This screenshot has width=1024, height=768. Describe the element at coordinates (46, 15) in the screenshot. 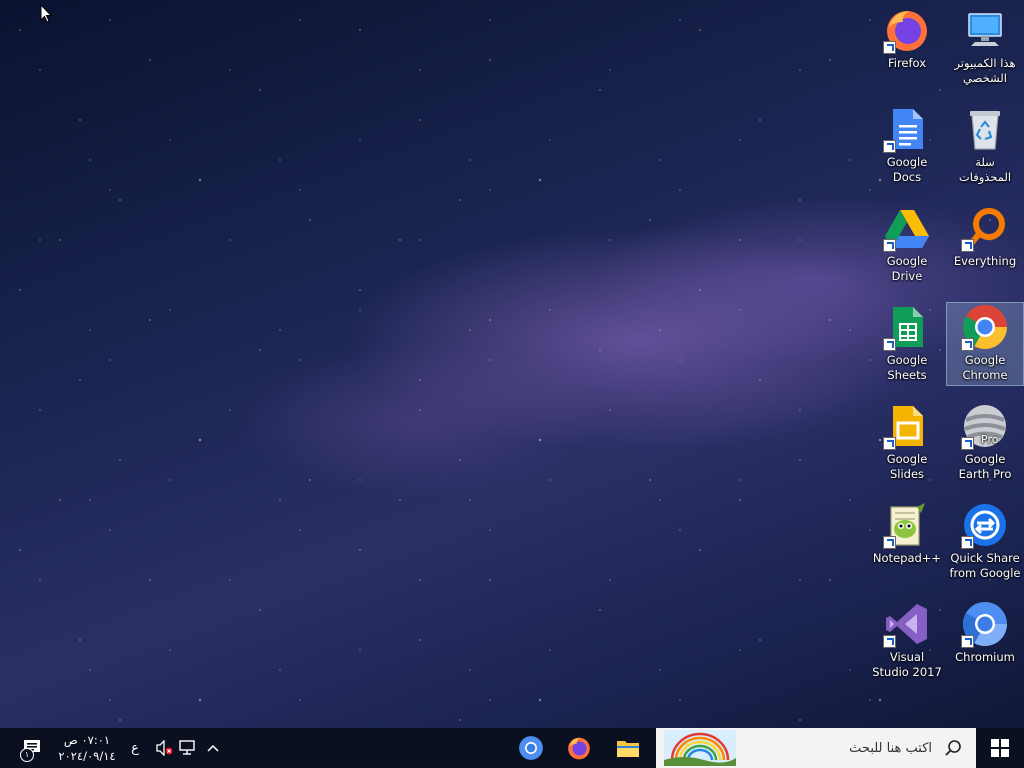

I see `mouse-cursor-icon` at that location.